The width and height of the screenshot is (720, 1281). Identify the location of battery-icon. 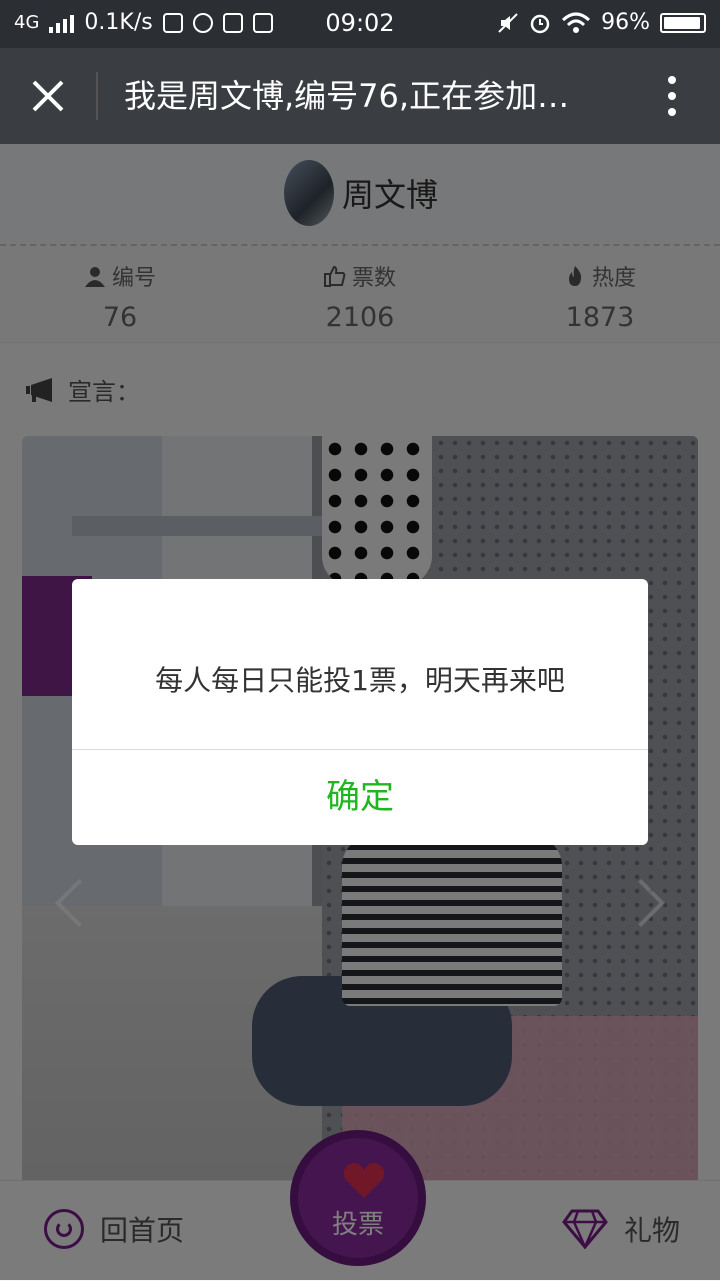
(683, 22).